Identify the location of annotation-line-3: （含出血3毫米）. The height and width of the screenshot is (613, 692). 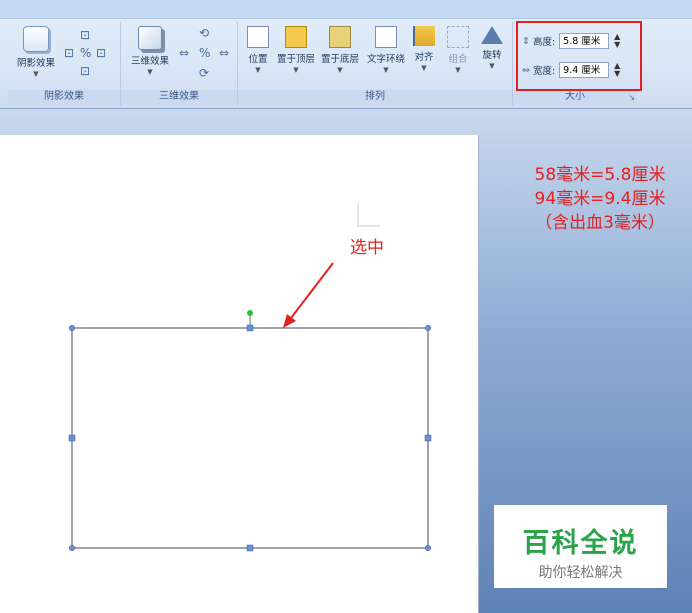
(600, 223).